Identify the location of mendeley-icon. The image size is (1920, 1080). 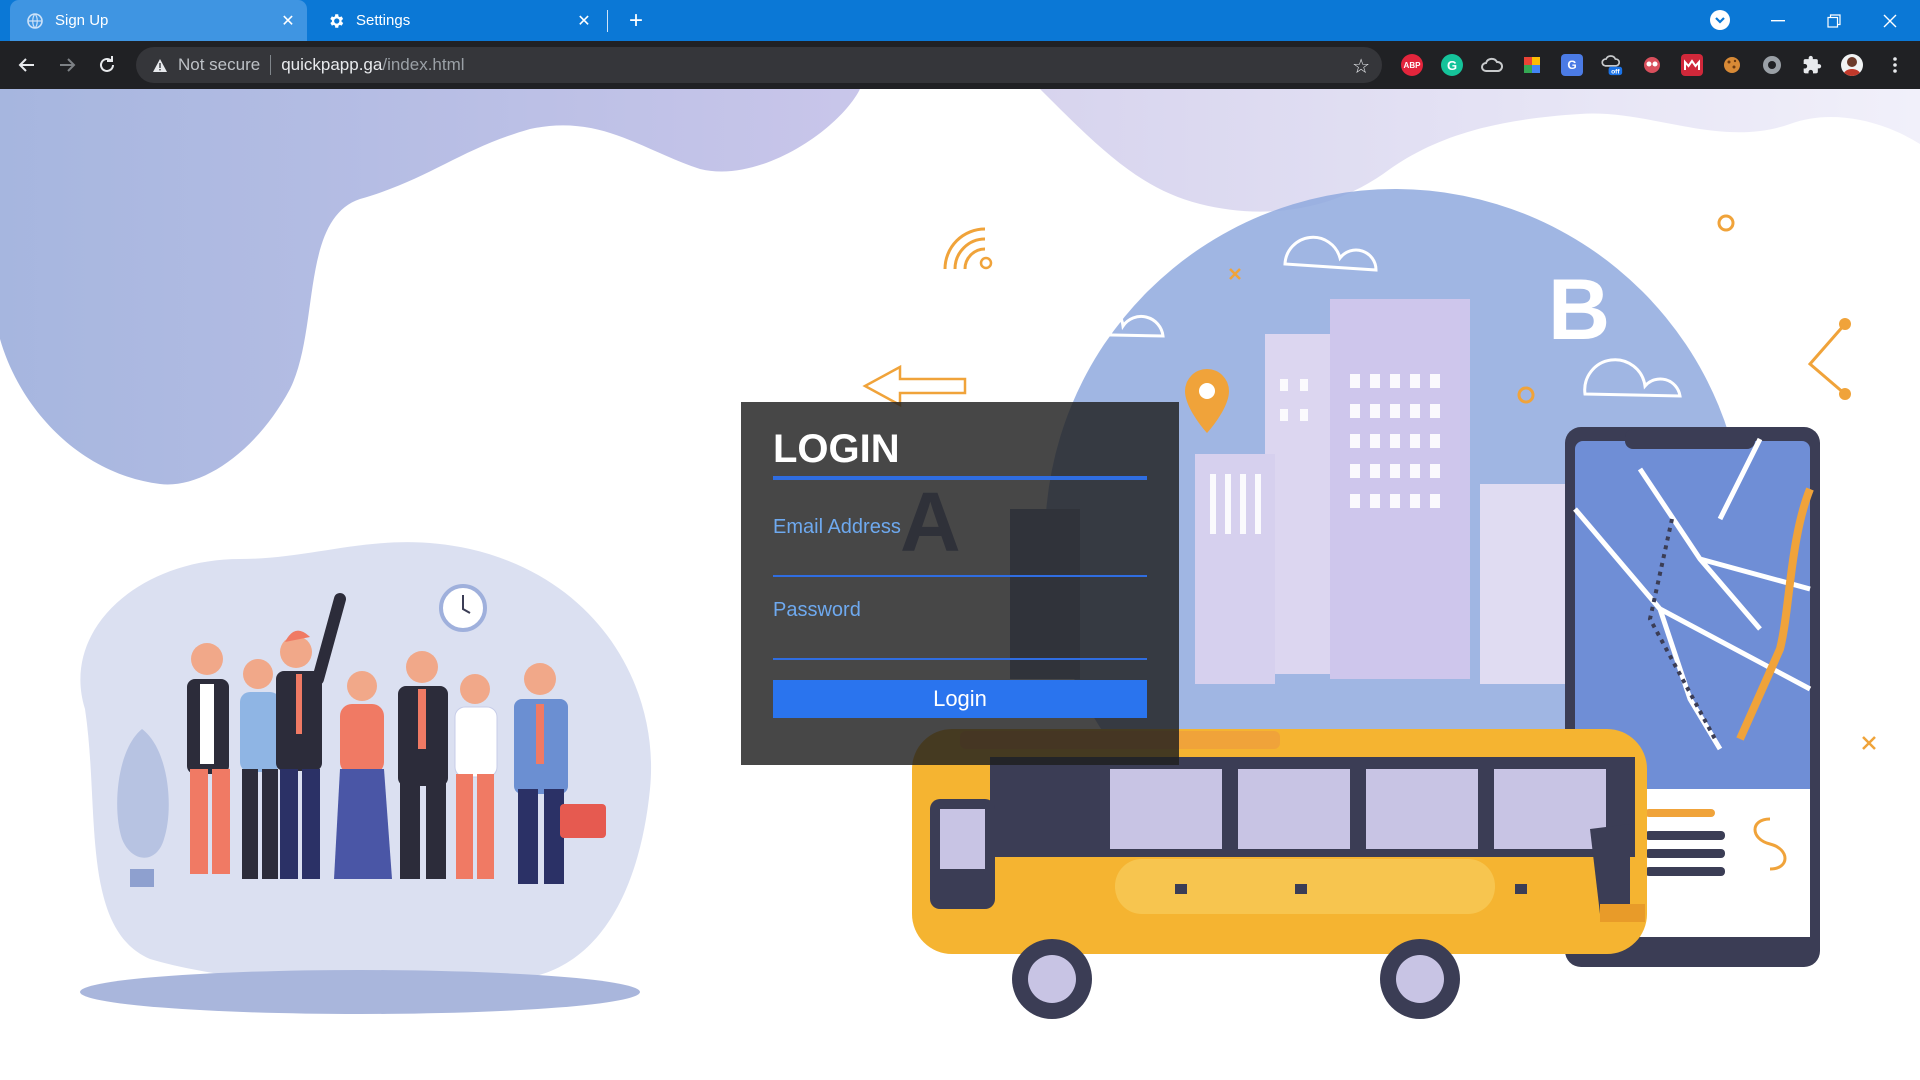
(1692, 65).